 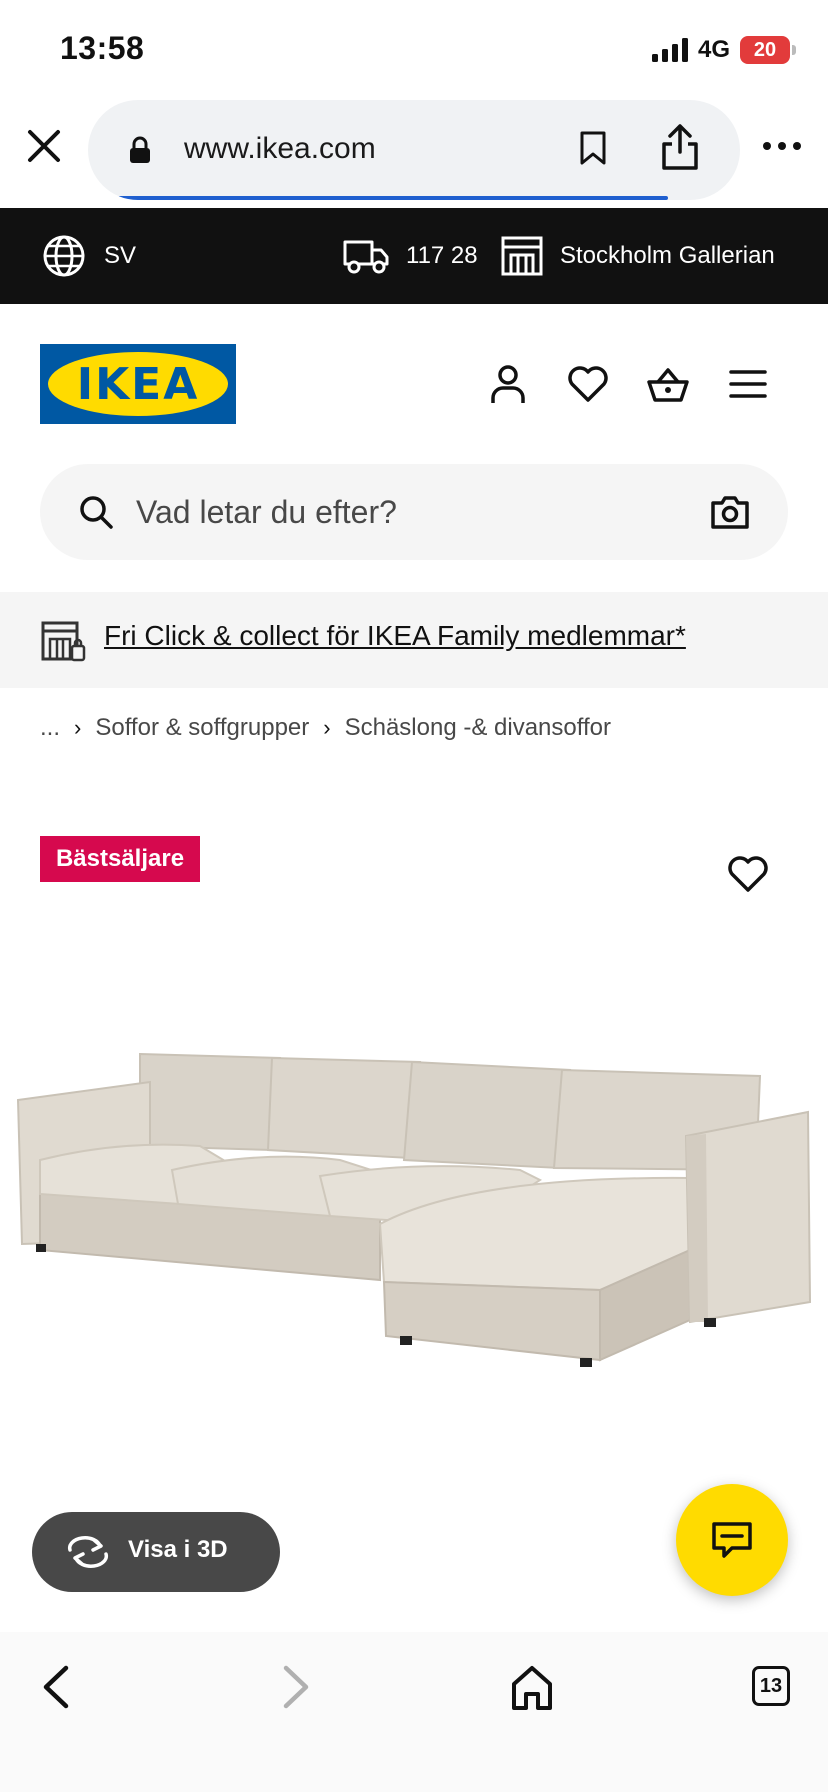 What do you see at coordinates (96, 512) in the screenshot?
I see `search-icon` at bounding box center [96, 512].